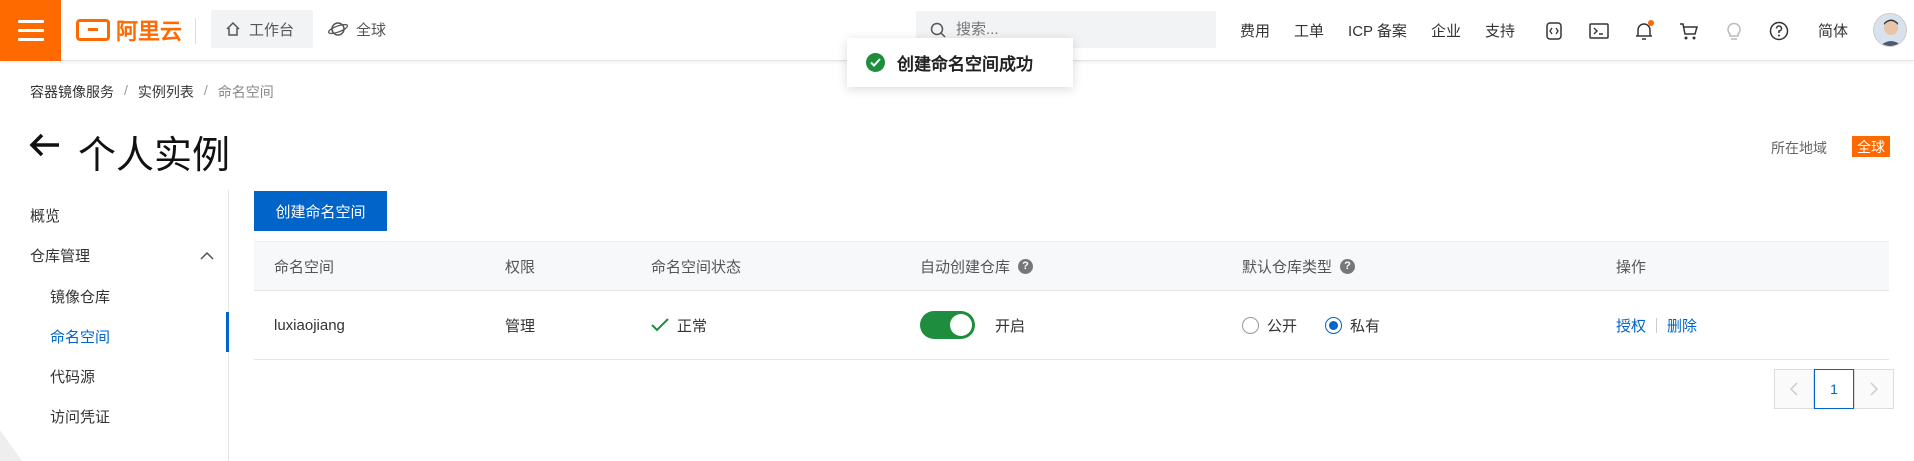  What do you see at coordinates (965, 64) in the screenshot?
I see `toast-message: 创建命名空间成功` at bounding box center [965, 64].